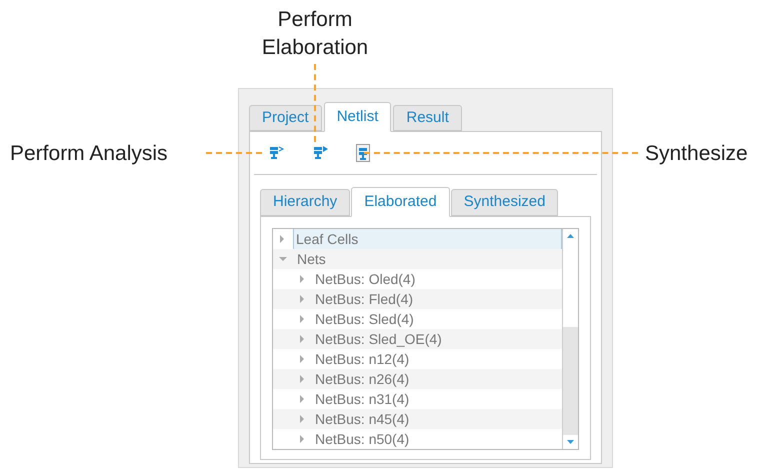 This screenshot has width=768, height=470. Describe the element at coordinates (89, 154) in the screenshot. I see `callout-label: Perform Analysis` at that location.